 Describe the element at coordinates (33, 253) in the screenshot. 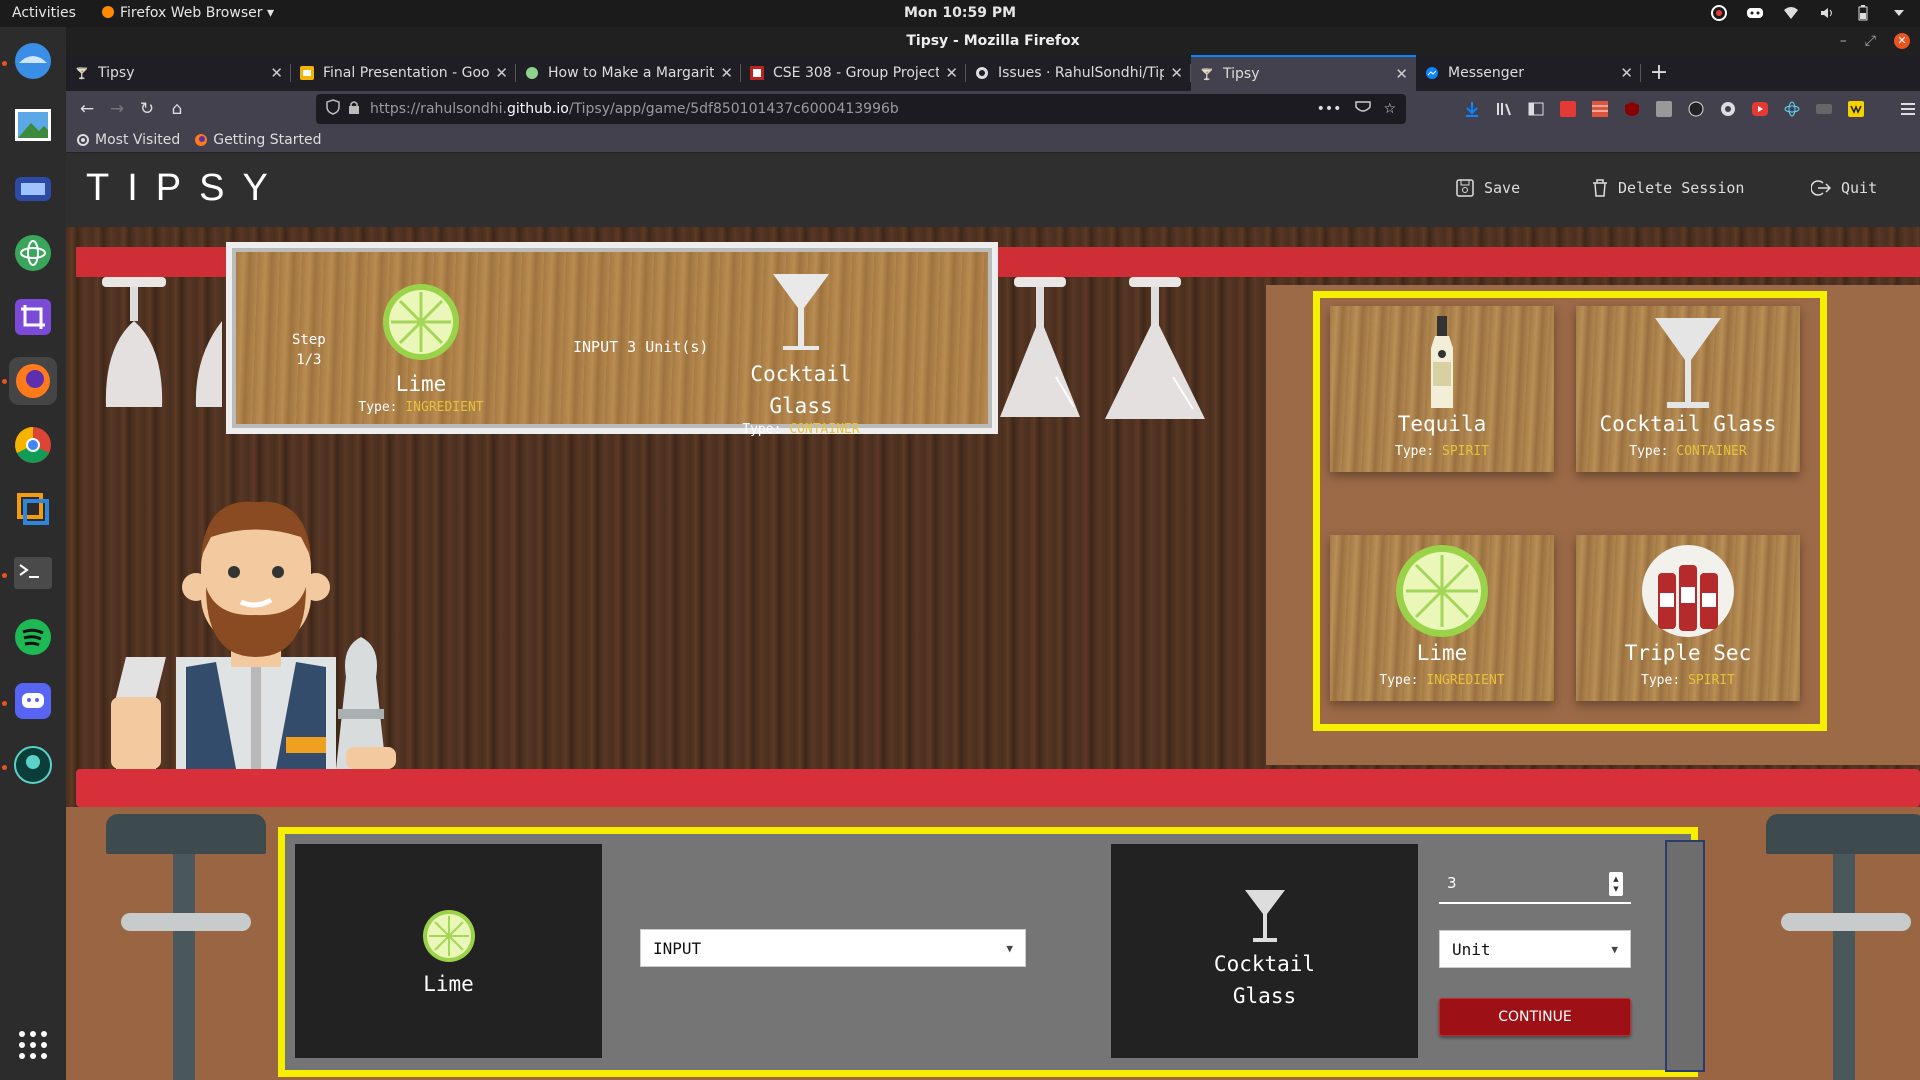

I see `atom-editor-icon` at that location.